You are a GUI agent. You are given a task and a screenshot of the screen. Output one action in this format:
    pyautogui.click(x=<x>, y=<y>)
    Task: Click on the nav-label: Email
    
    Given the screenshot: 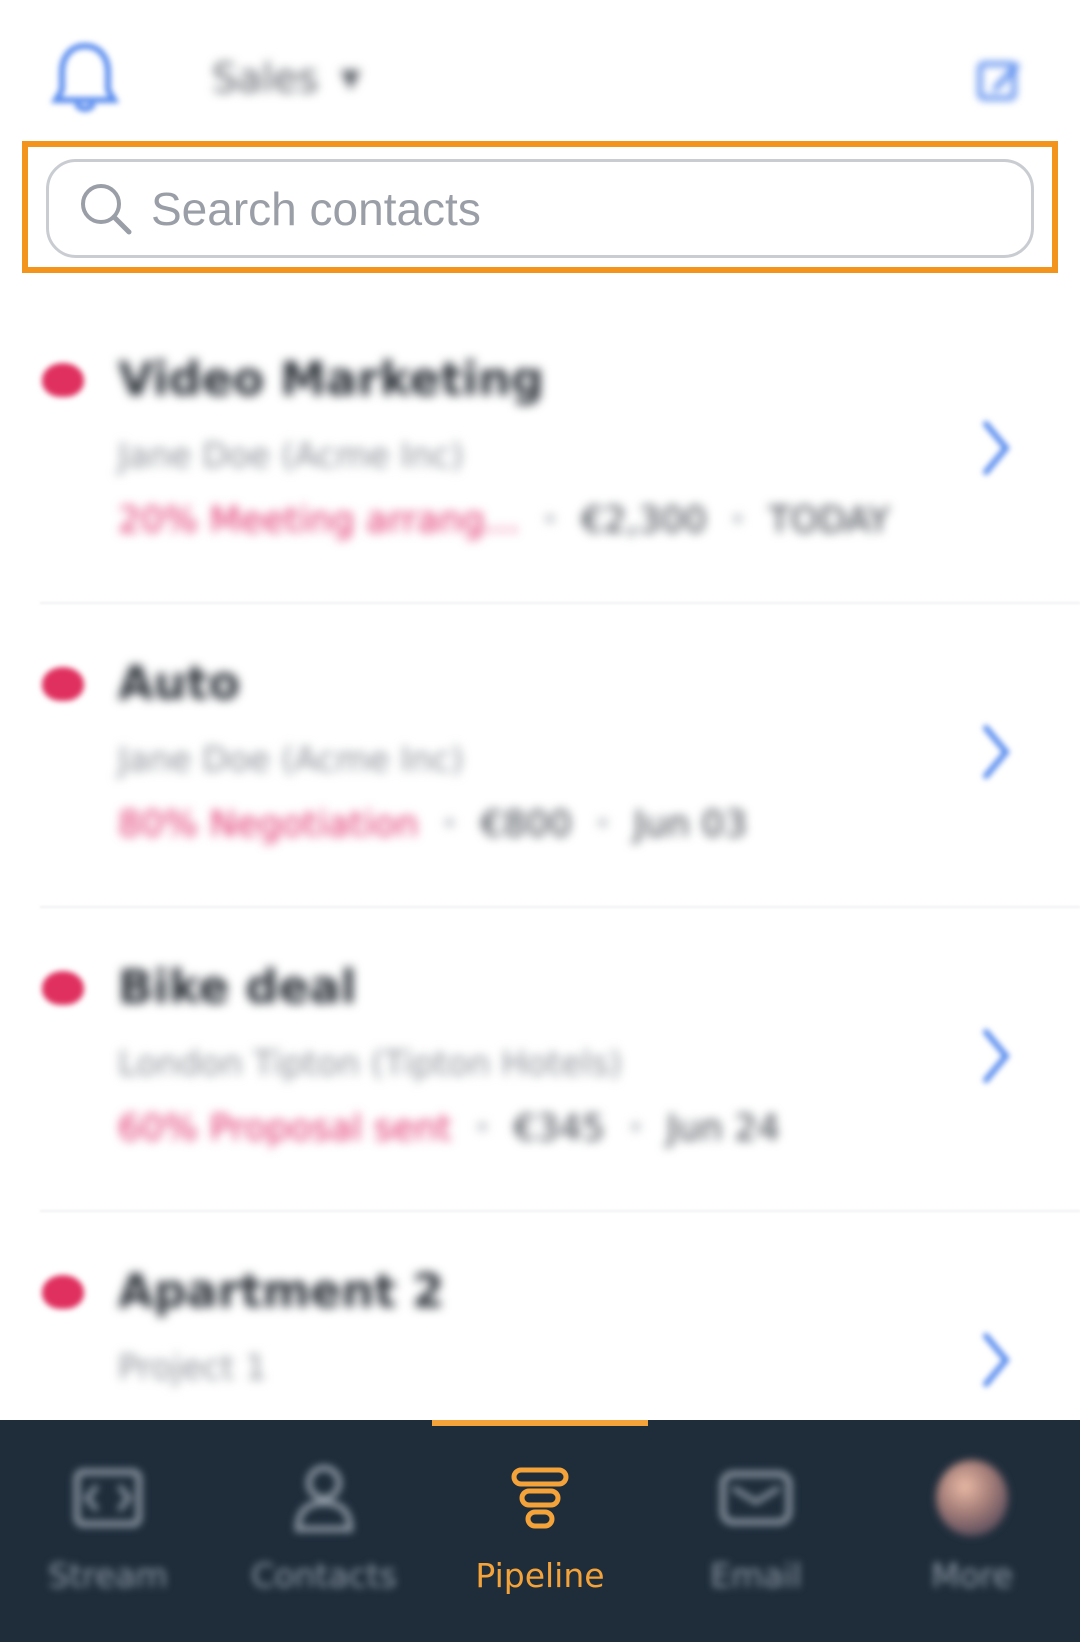 What is the action you would take?
    pyautogui.click(x=756, y=1575)
    